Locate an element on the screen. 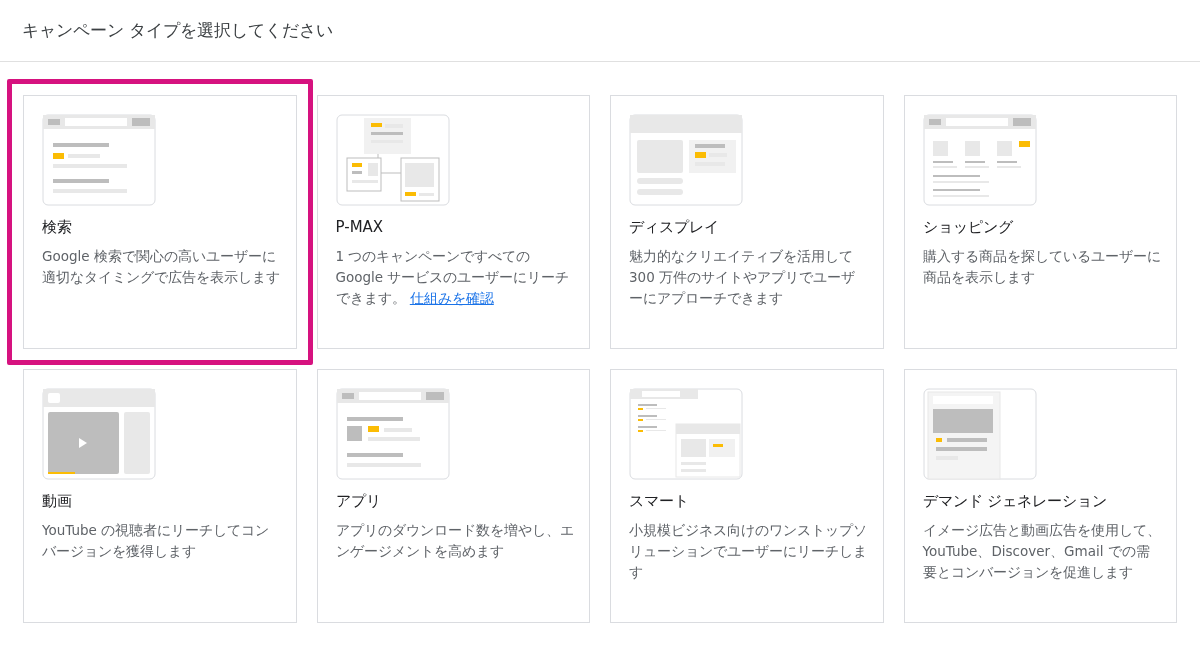 The height and width of the screenshot is (647, 1200). card-description: 1 つのキャンペーンですべての Google サービスのユーザーにリーチできます。 仕組みを確認 is located at coordinates (453, 277).